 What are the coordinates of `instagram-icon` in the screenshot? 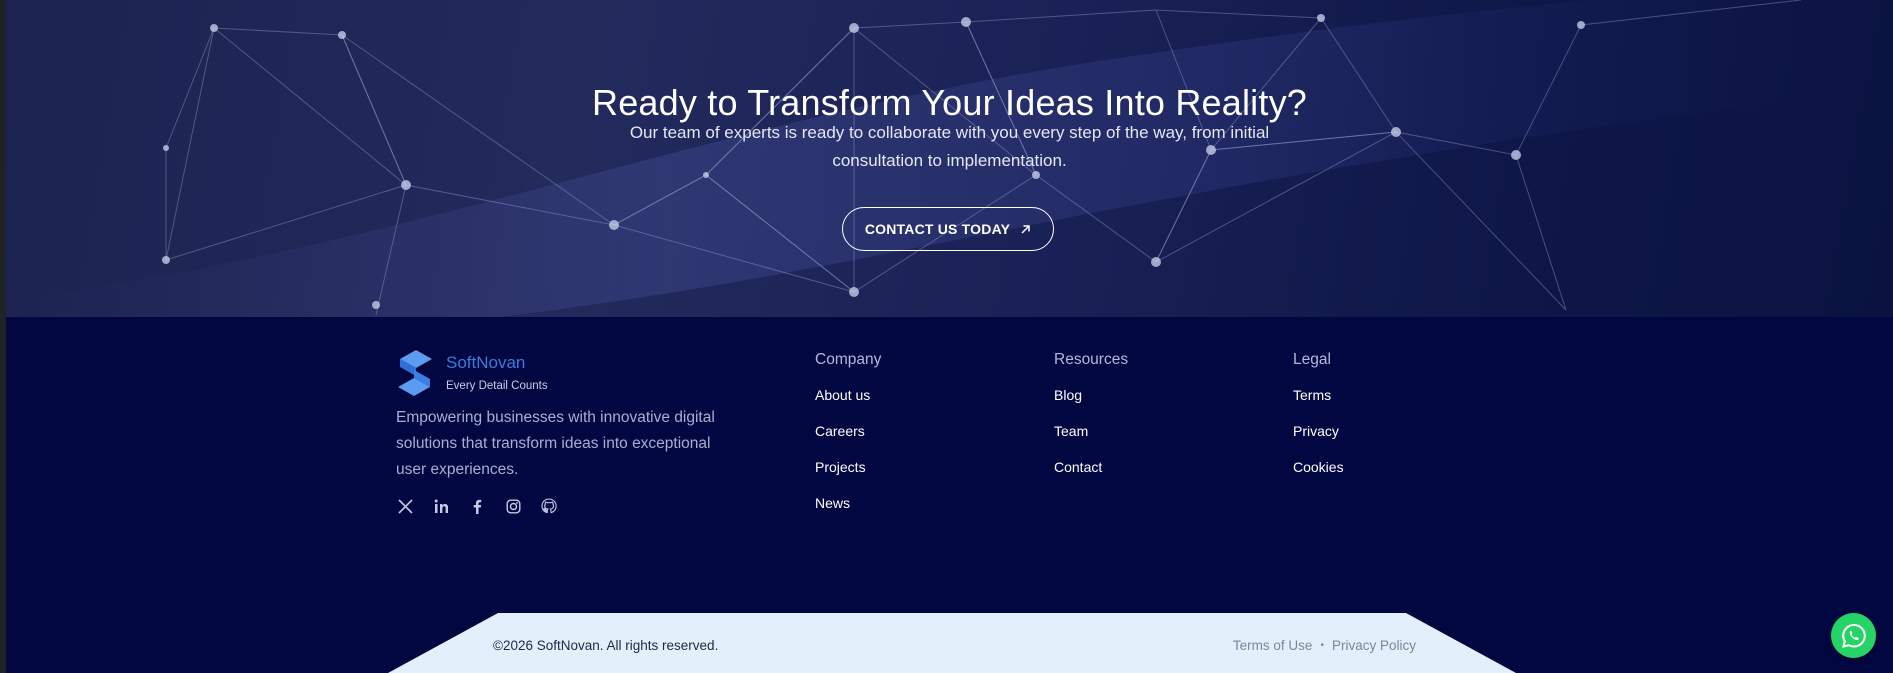 It's located at (513, 506).